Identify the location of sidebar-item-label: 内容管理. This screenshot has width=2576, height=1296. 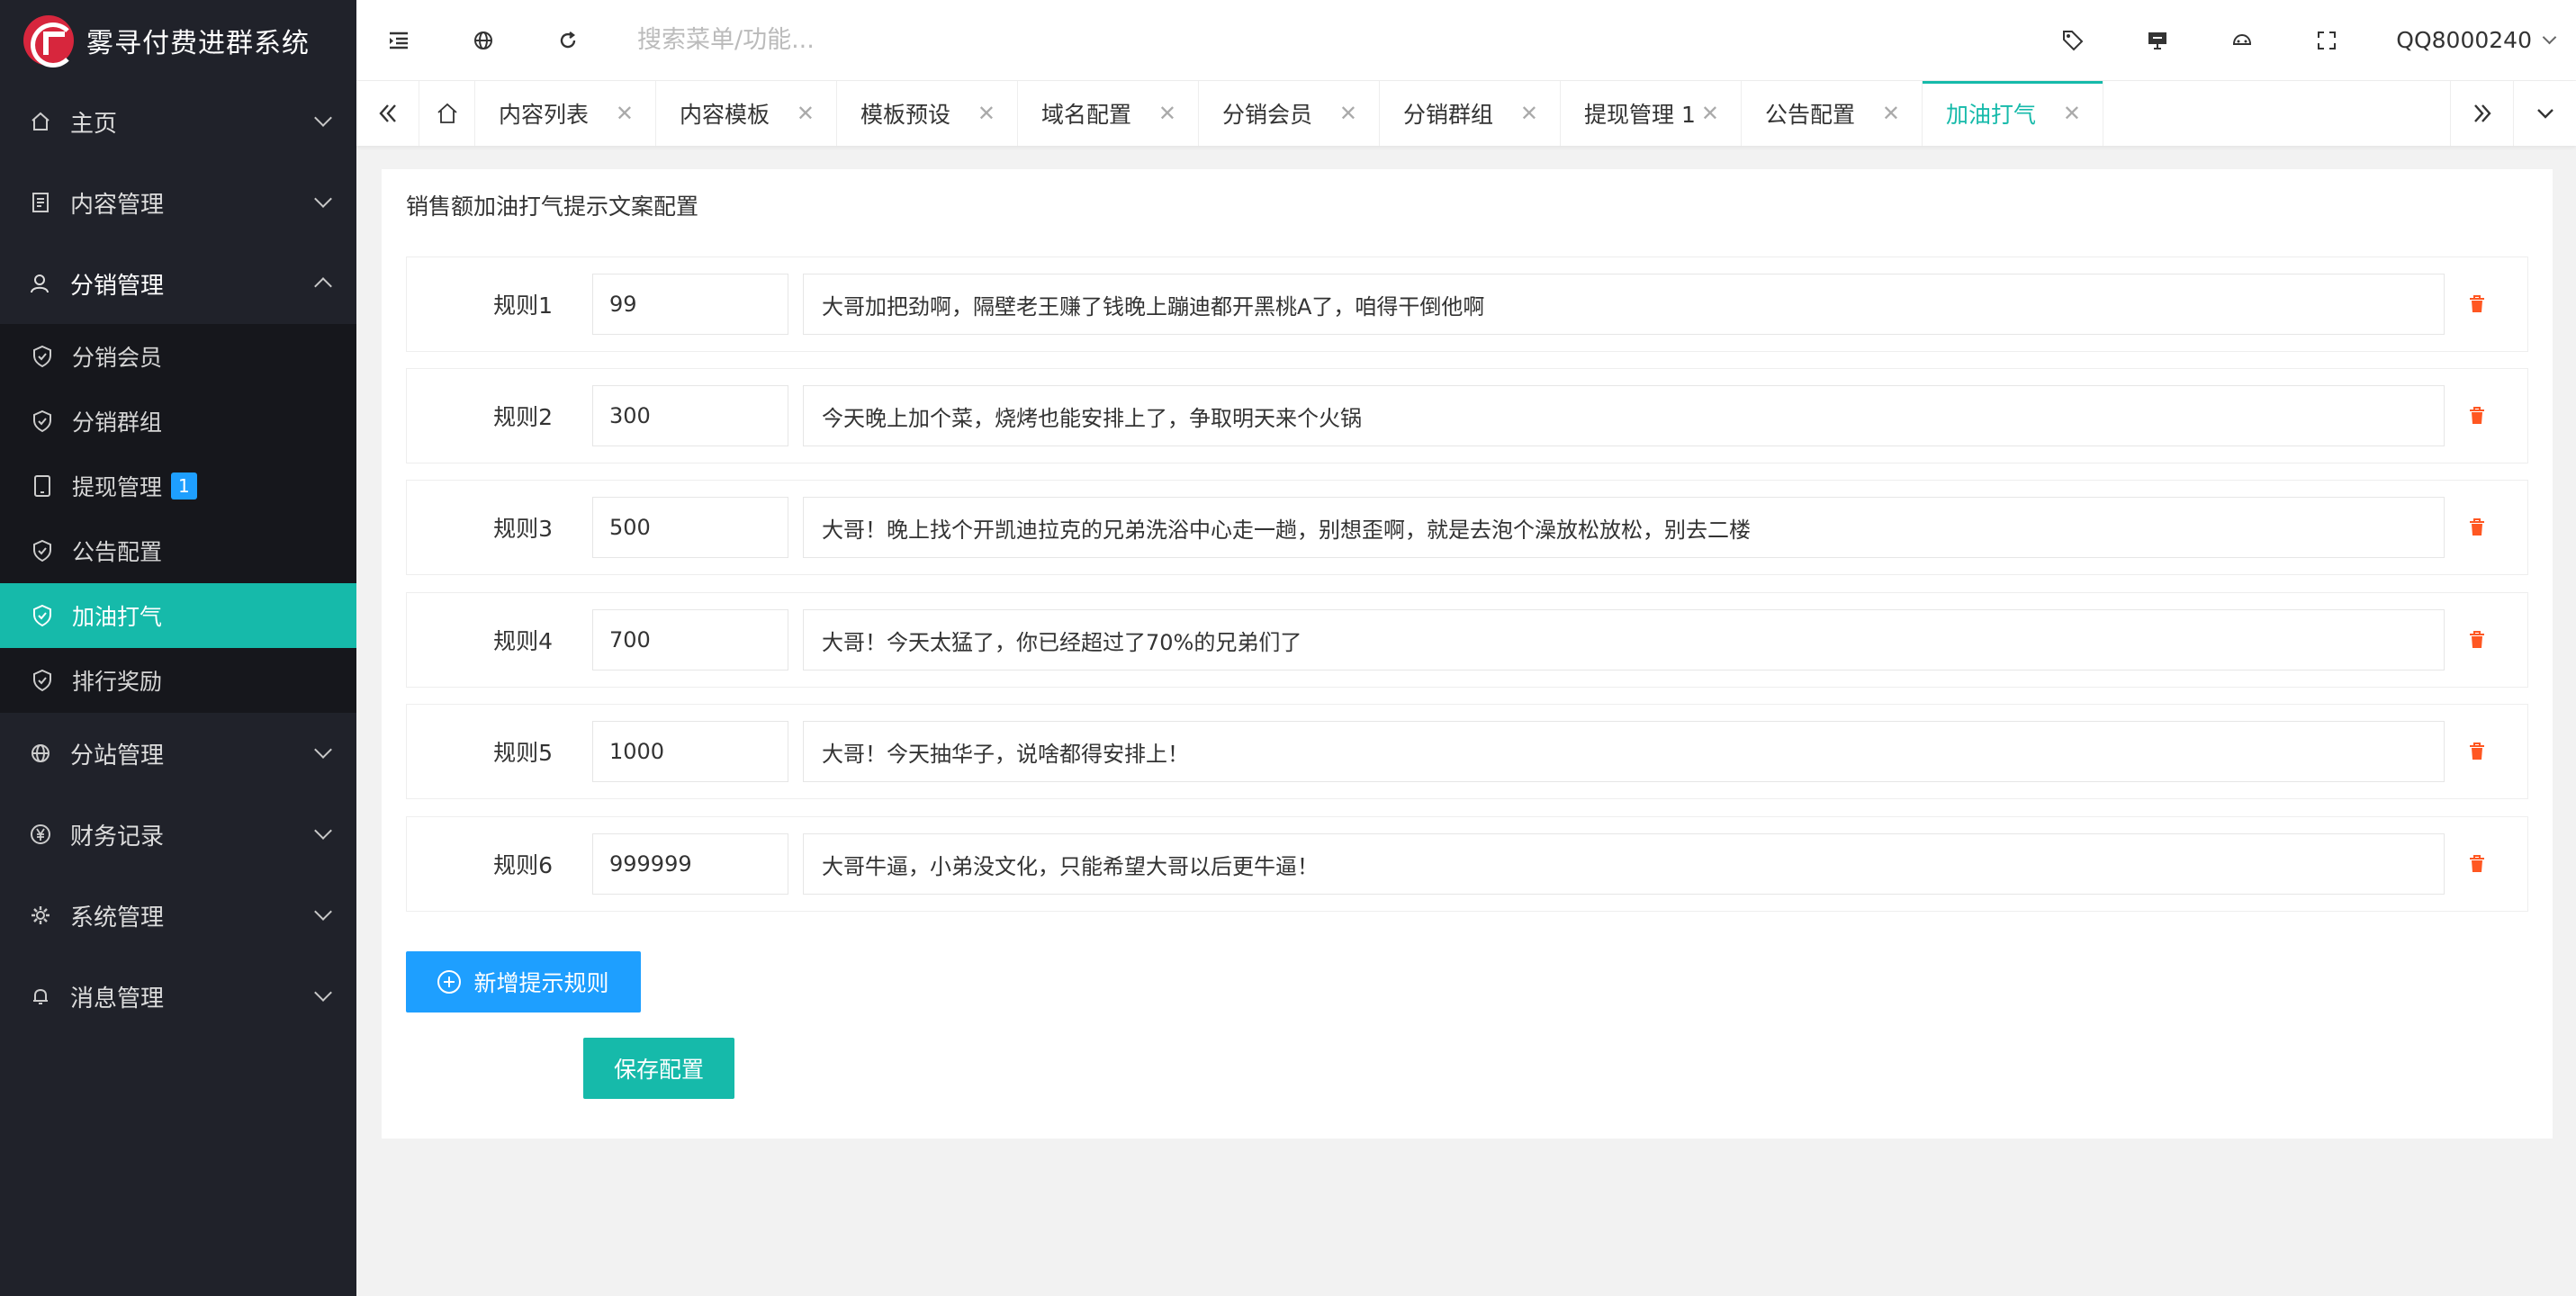
(117, 205).